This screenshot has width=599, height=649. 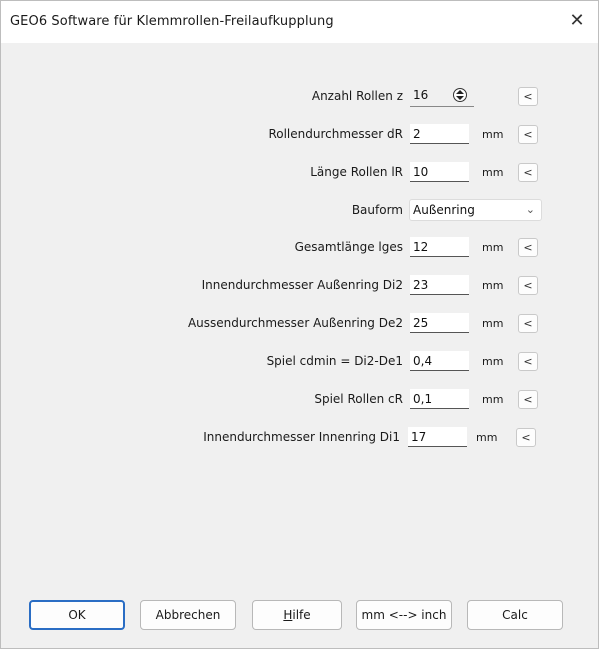 I want to click on set-innendurchmesser-aussenring-button: <, so click(x=528, y=285).